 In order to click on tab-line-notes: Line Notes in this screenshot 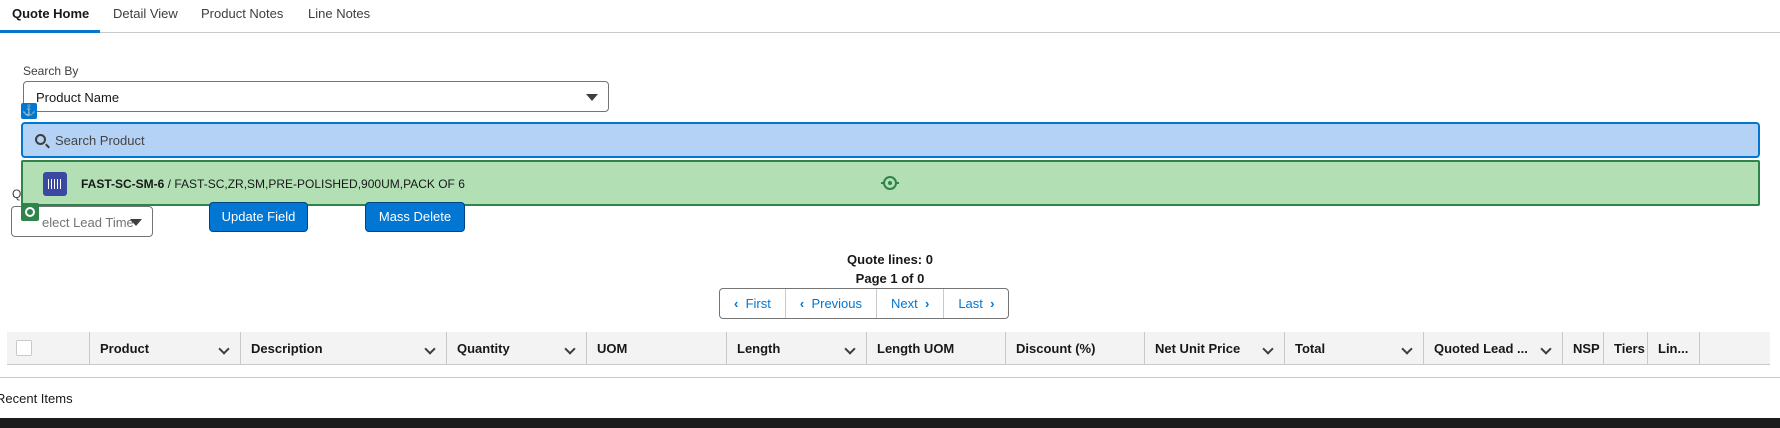, I will do `click(339, 13)`.